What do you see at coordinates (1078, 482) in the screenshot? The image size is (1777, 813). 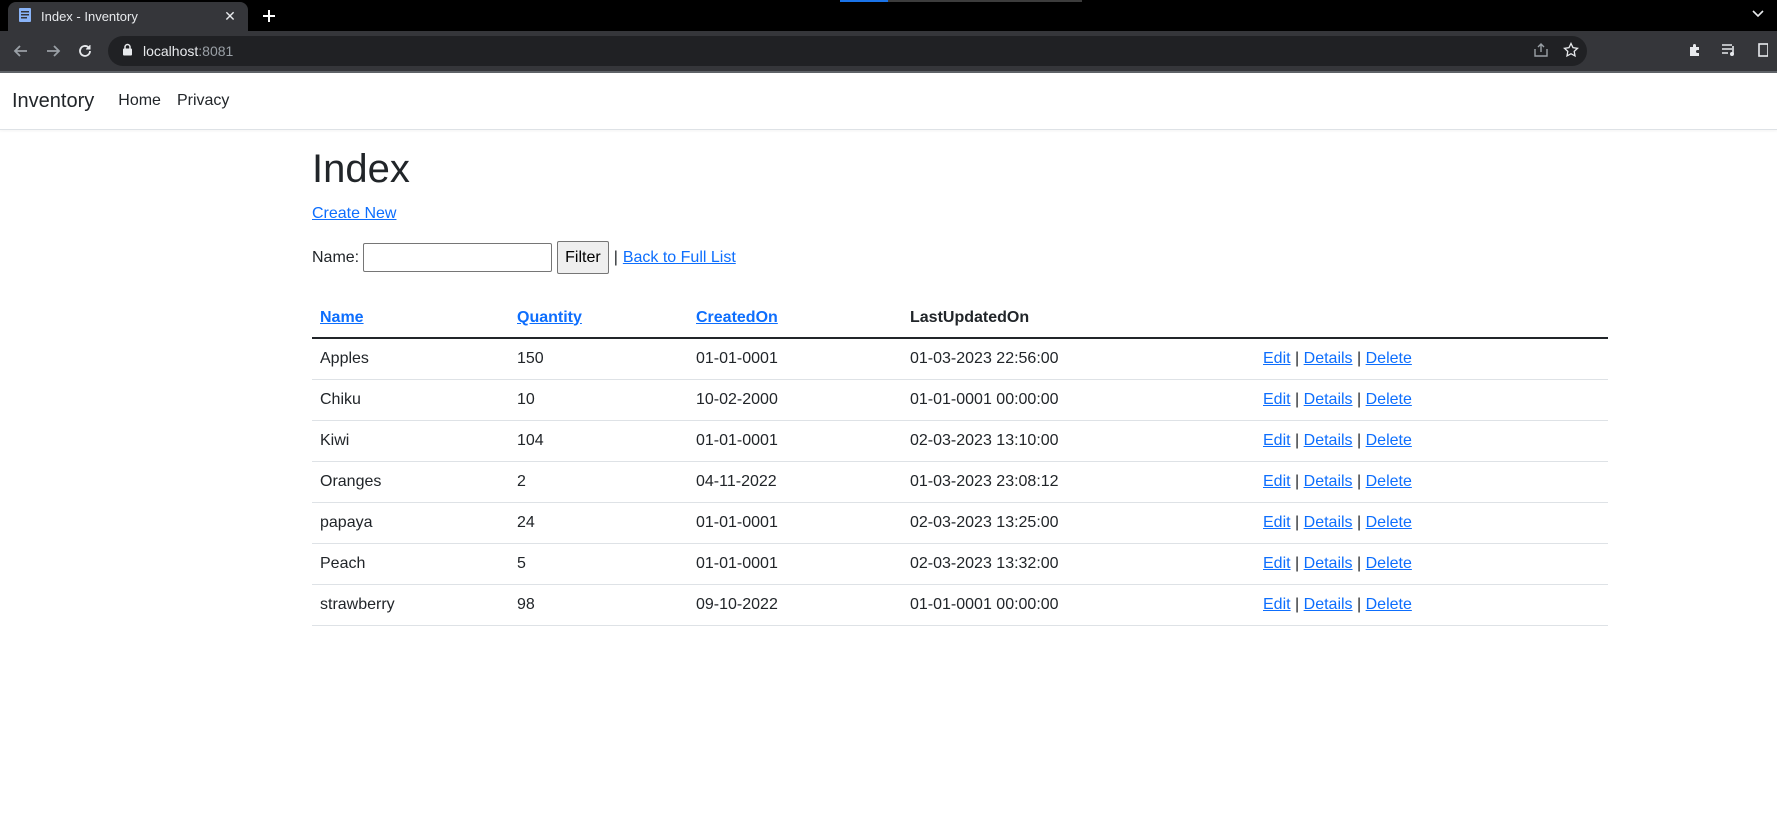 I see `cell-lastupdatedon: 01-03-2023 23:08:12` at bounding box center [1078, 482].